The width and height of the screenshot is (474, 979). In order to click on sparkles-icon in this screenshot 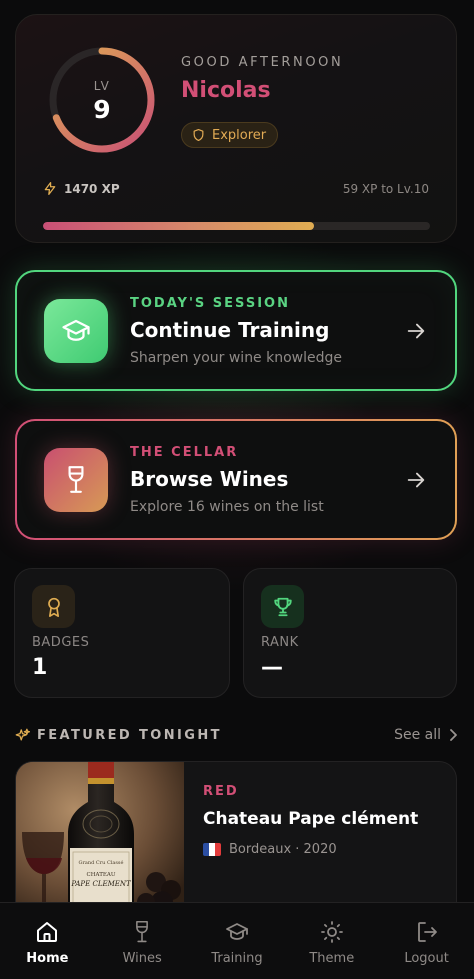, I will do `click(22, 734)`.